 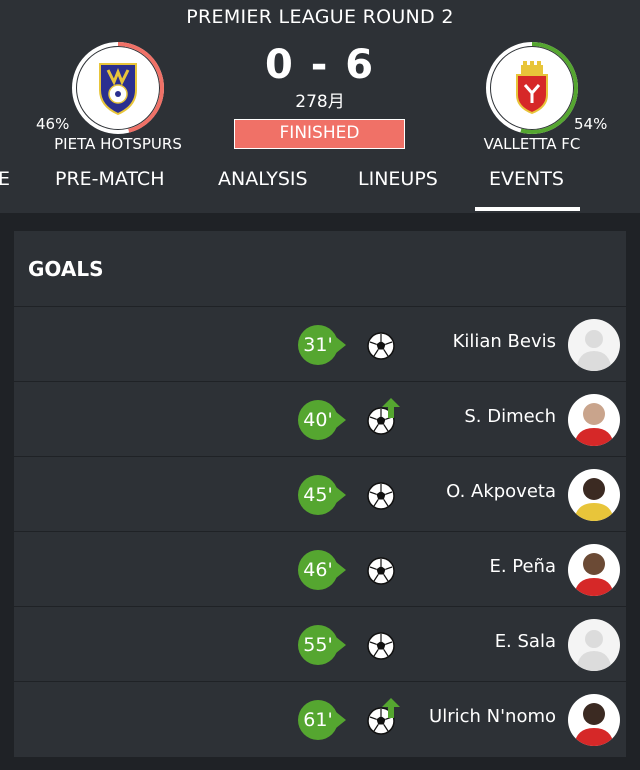 I want to click on goal-minute-badge: 61', so click(x=318, y=720).